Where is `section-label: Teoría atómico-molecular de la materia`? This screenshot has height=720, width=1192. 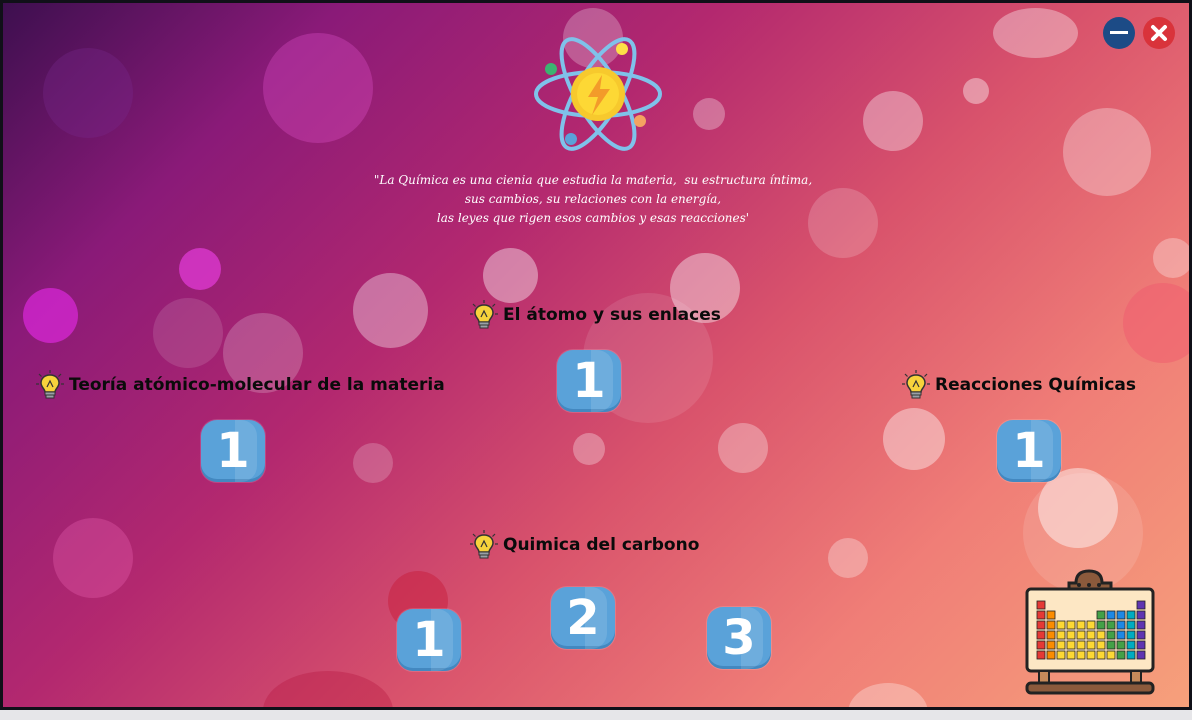 section-label: Teoría atómico-molecular de la materia is located at coordinates (257, 385).